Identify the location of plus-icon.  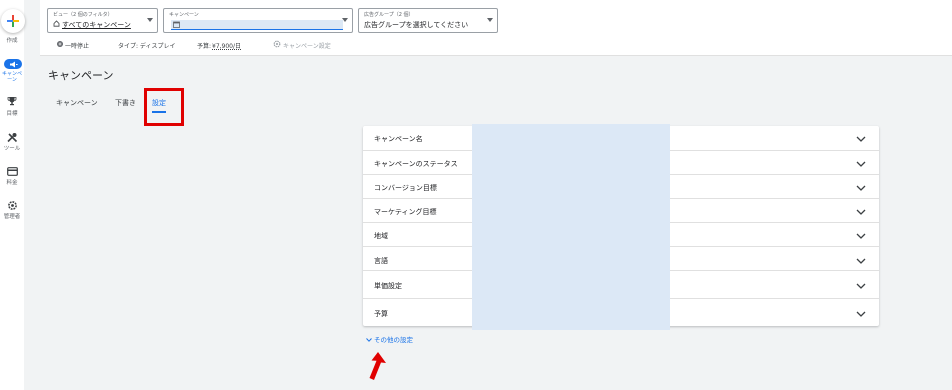
(13, 21).